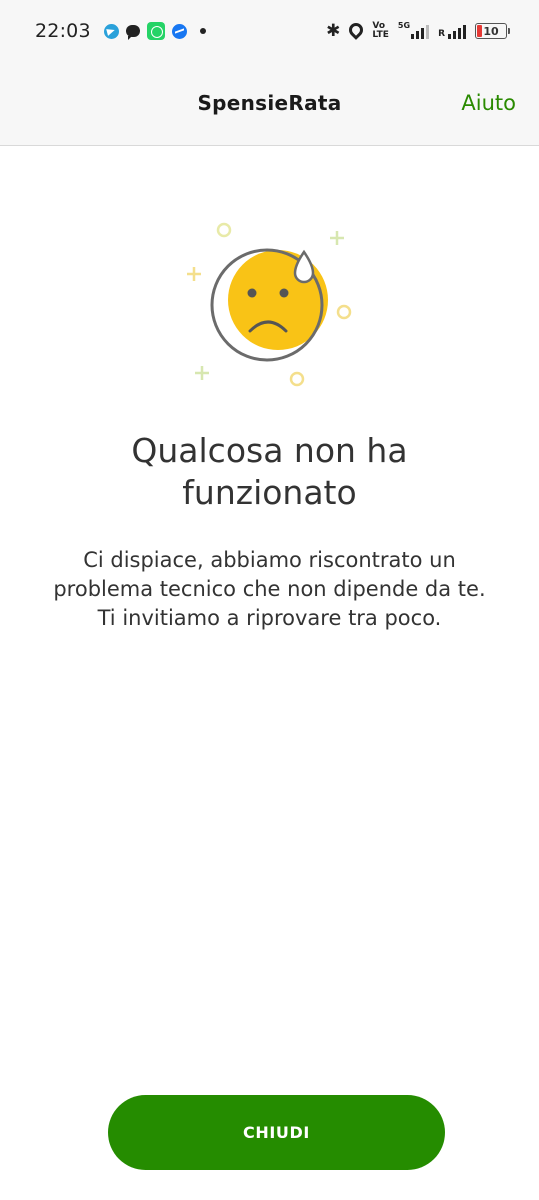 The height and width of the screenshot is (1200, 539). What do you see at coordinates (488, 103) in the screenshot?
I see `help-link: Aiuto` at bounding box center [488, 103].